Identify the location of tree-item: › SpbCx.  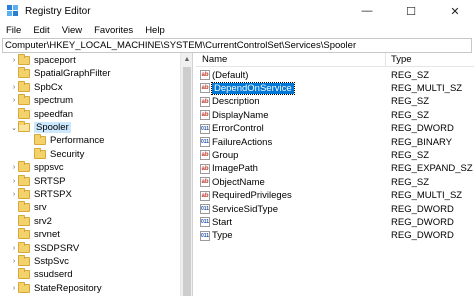
(36, 86).